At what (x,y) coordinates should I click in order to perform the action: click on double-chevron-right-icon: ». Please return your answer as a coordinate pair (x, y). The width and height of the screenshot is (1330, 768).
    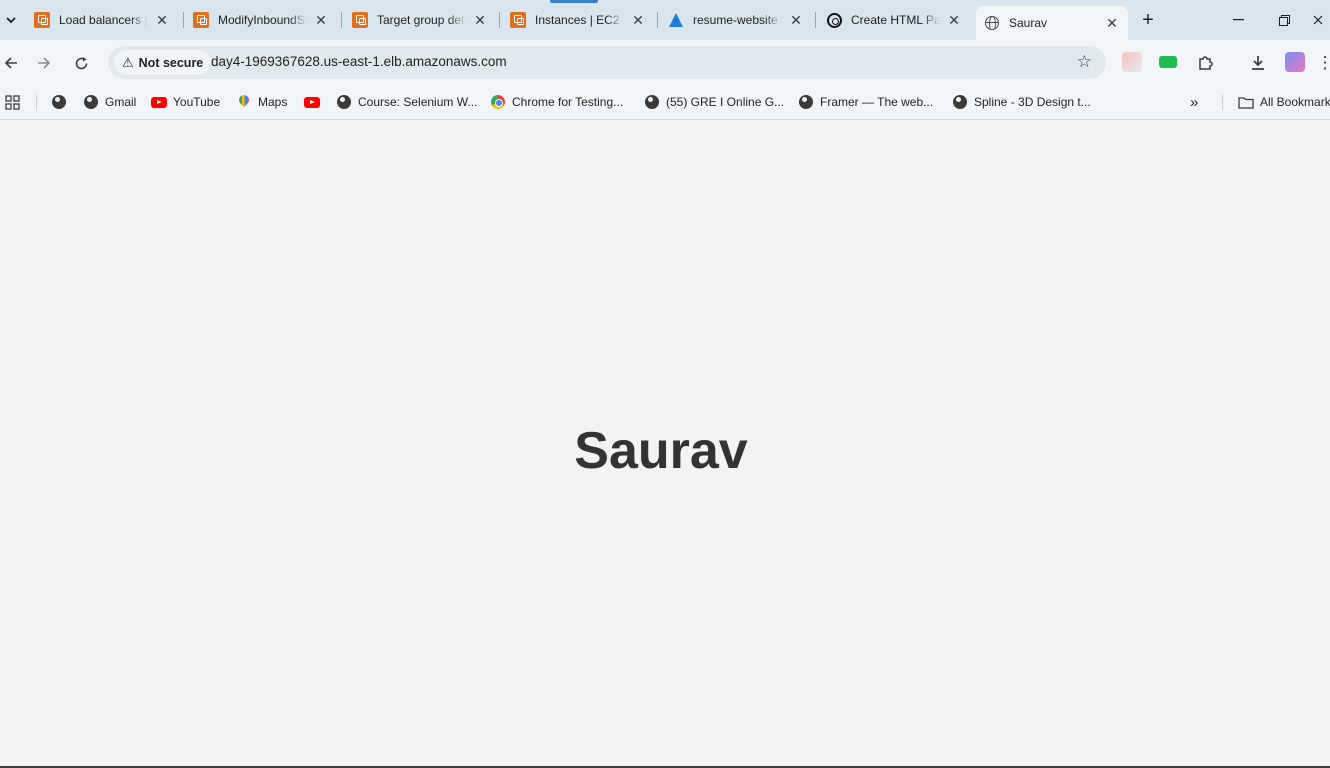
    Looking at the image, I should click on (1194, 102).